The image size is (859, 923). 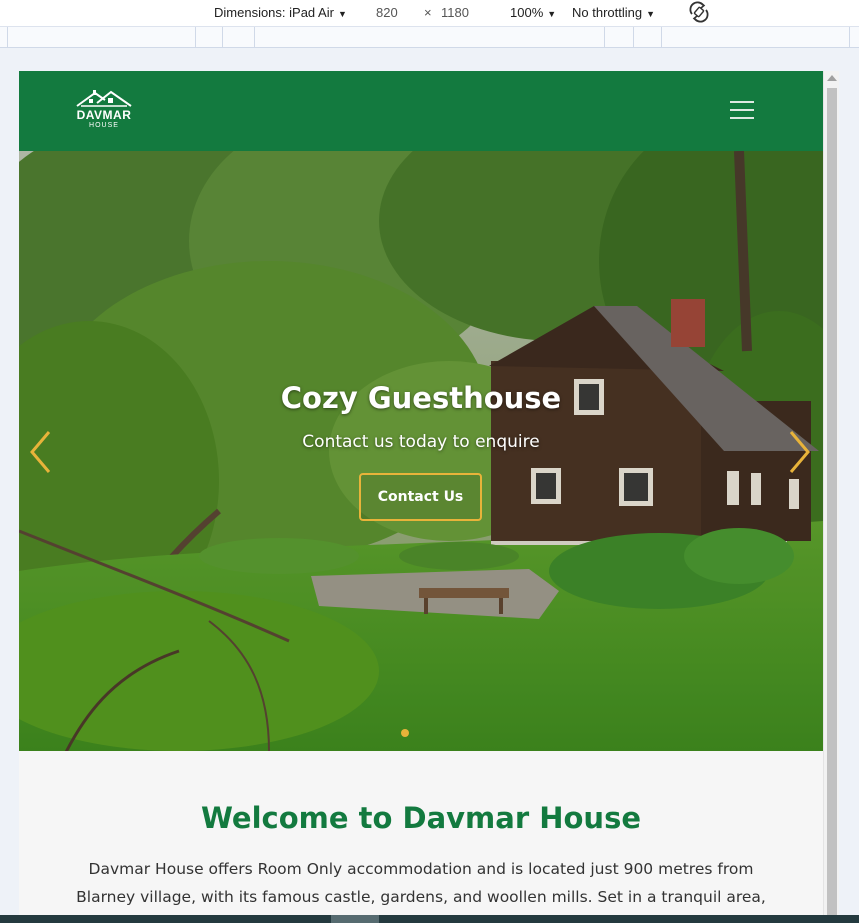 I want to click on logo-name: DAVMAR, so click(x=104, y=115).